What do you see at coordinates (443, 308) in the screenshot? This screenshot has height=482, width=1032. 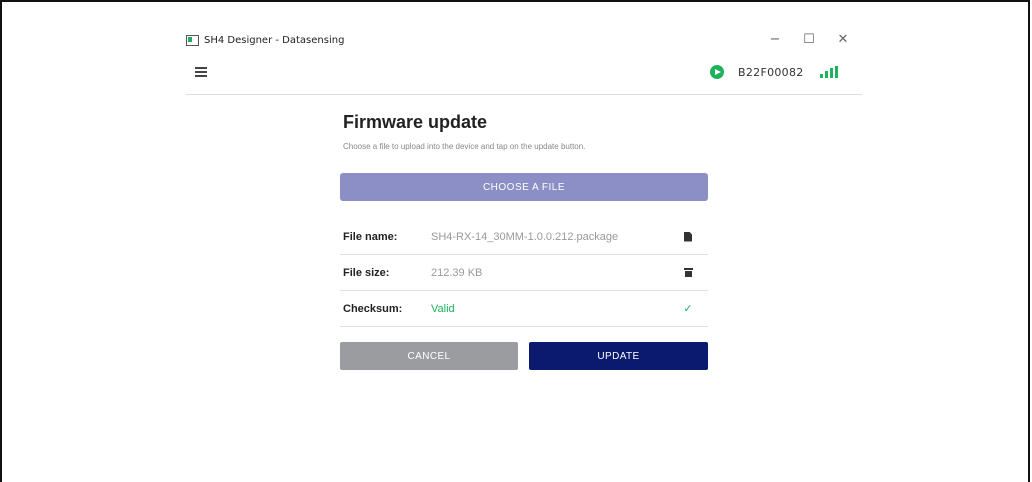 I see `checksum-value: Valid` at bounding box center [443, 308].